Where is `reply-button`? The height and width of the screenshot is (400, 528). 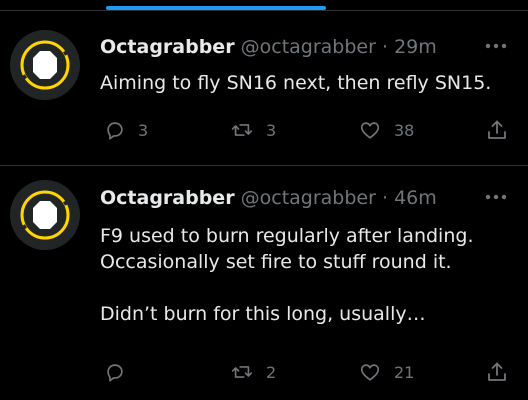 reply-button is located at coordinates (121, 372).